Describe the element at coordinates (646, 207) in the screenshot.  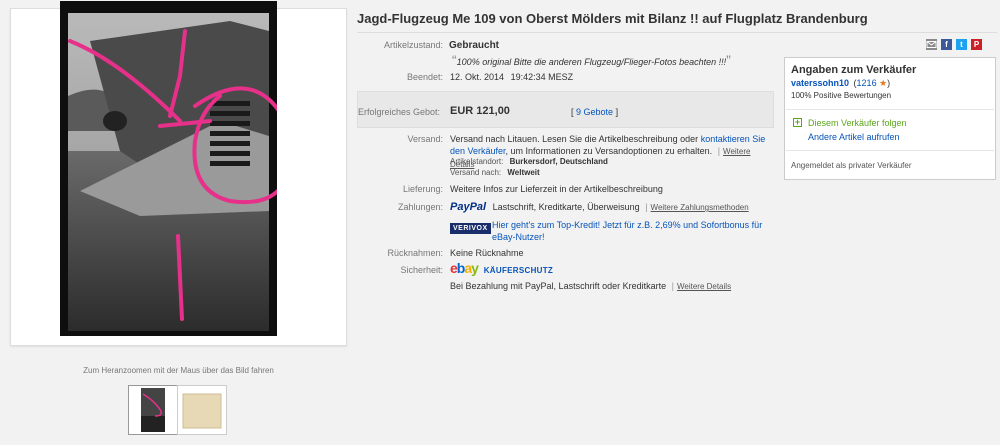
I see `payments-pipe: |` at that location.